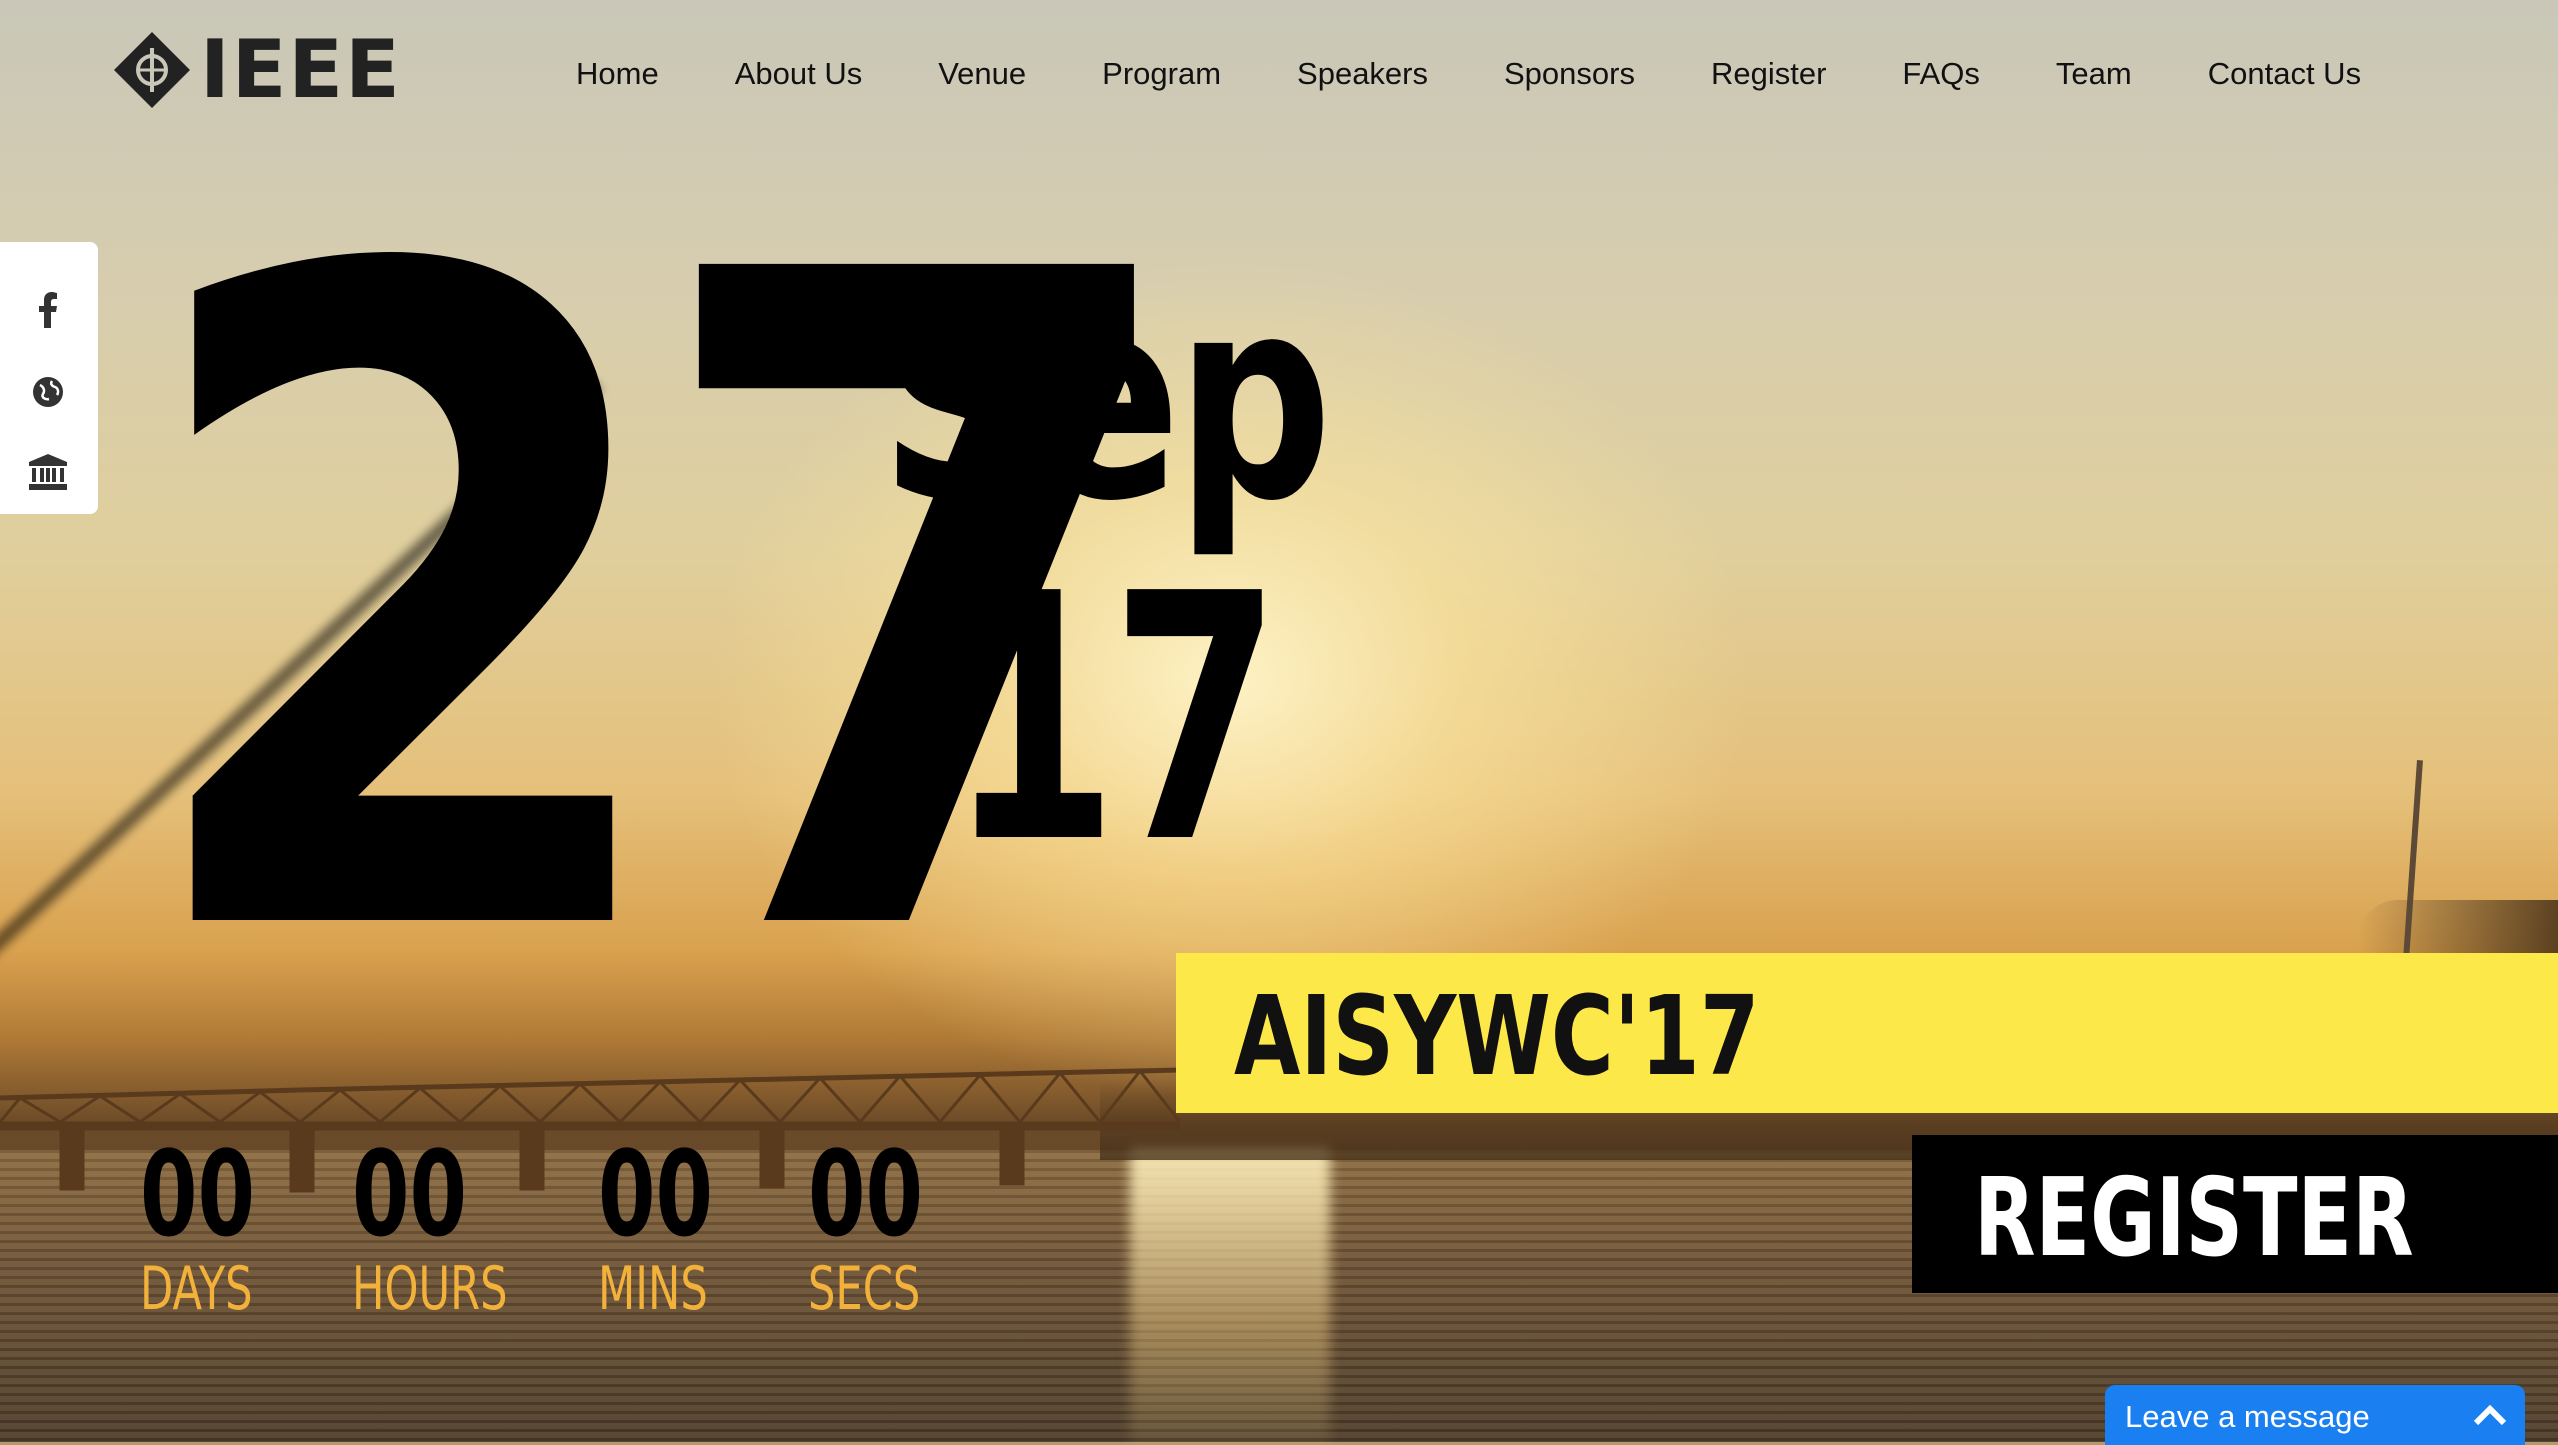 Image resolution: width=2558 pixels, height=1445 pixels. What do you see at coordinates (48, 472) in the screenshot?
I see `institution-icon` at bounding box center [48, 472].